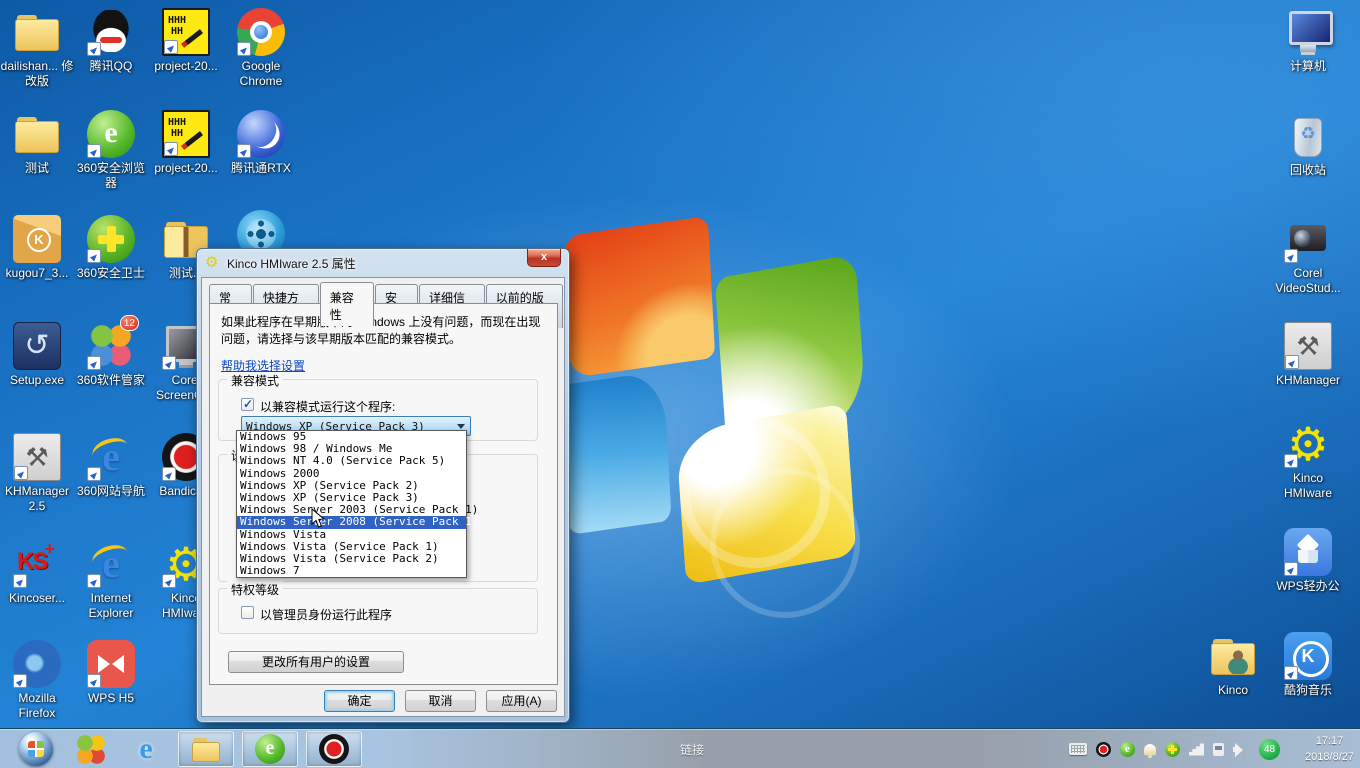  Describe the element at coordinates (255, 589) in the screenshot. I see `group-label: 特权等级` at that location.